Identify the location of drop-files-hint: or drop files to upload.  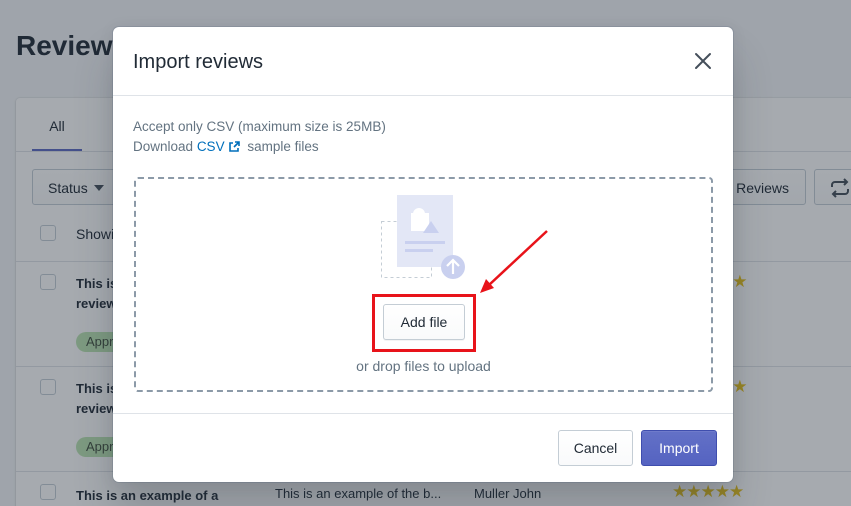
(423, 366).